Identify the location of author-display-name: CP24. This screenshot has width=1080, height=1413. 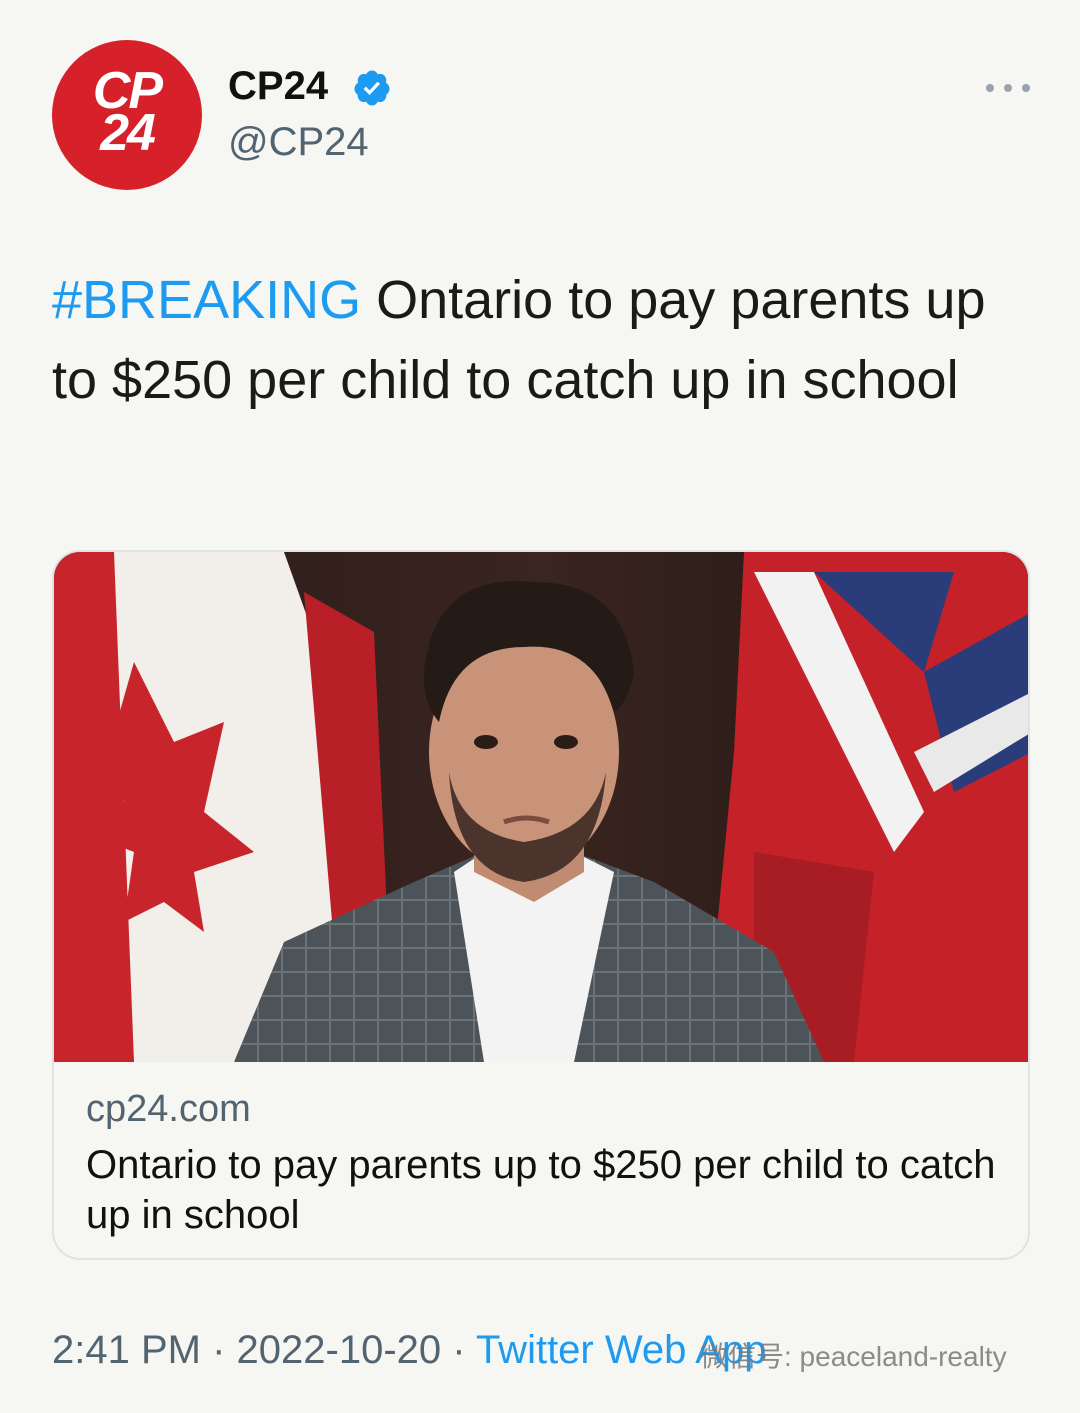
(278, 86).